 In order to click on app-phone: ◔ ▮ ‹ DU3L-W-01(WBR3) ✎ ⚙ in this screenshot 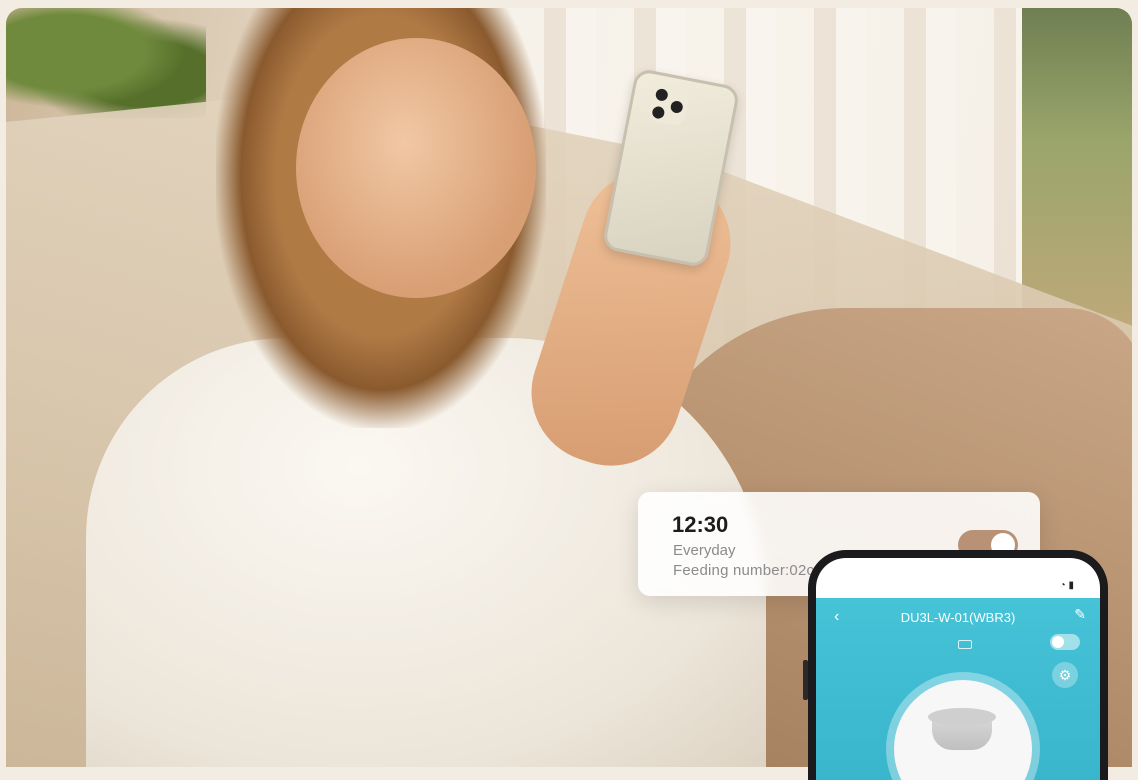, I will do `click(958, 665)`.